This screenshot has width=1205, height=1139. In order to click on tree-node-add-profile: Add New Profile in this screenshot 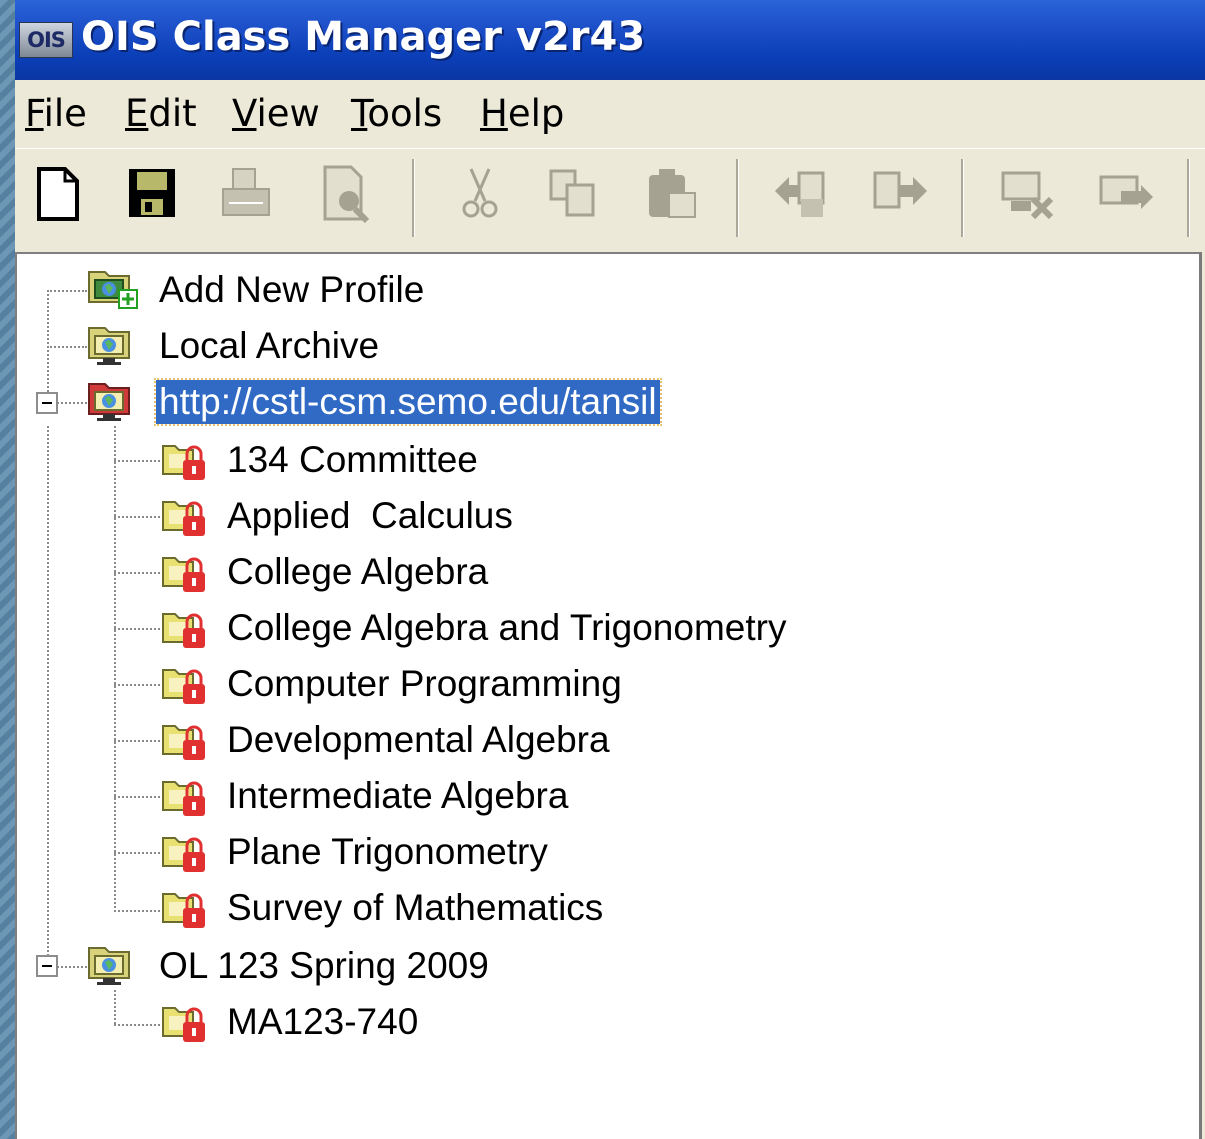, I will do `click(291, 290)`.